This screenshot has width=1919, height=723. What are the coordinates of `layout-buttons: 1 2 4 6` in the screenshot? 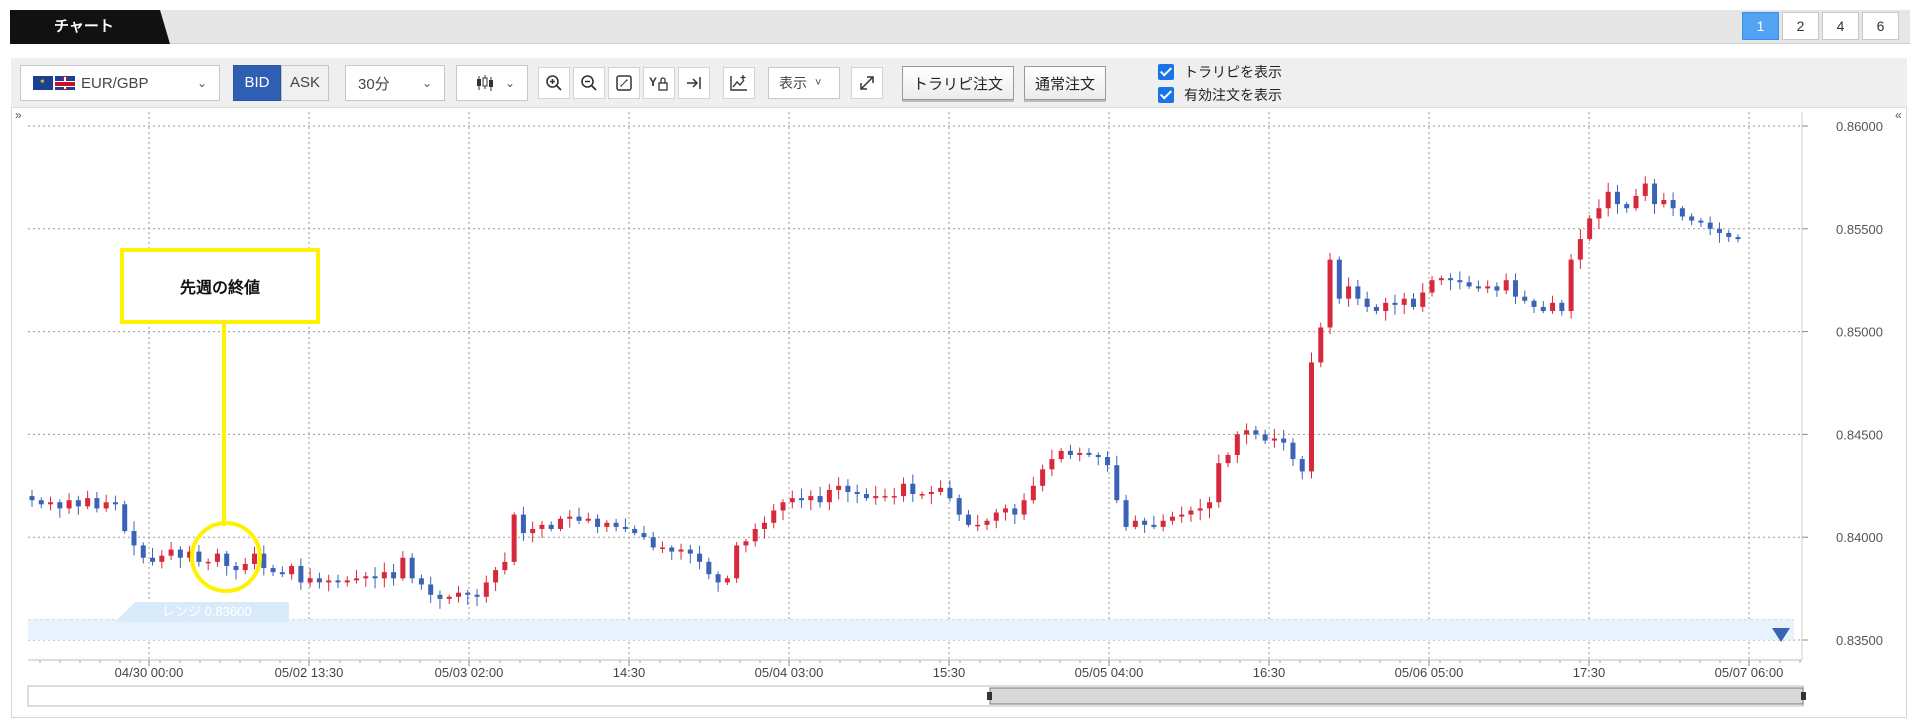 It's located at (1820, 26).